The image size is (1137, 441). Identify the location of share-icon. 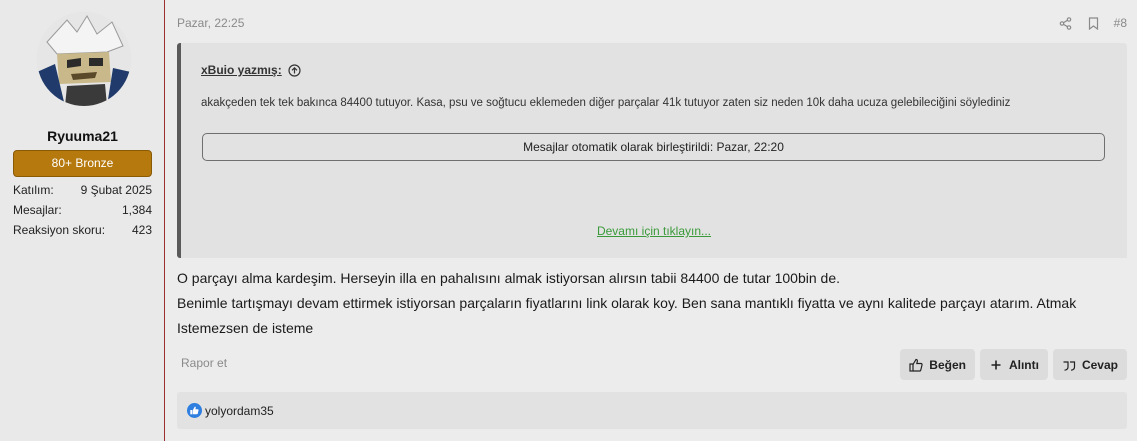
(1066, 23).